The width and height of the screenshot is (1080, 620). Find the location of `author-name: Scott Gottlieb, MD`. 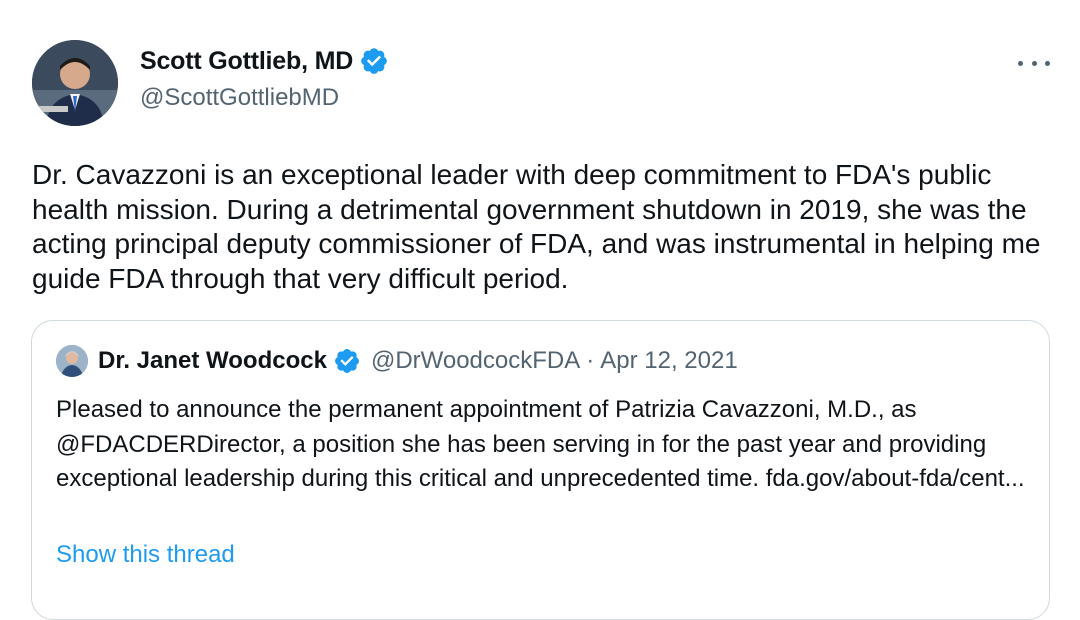

author-name: Scott Gottlieb, MD is located at coordinates (246, 61).